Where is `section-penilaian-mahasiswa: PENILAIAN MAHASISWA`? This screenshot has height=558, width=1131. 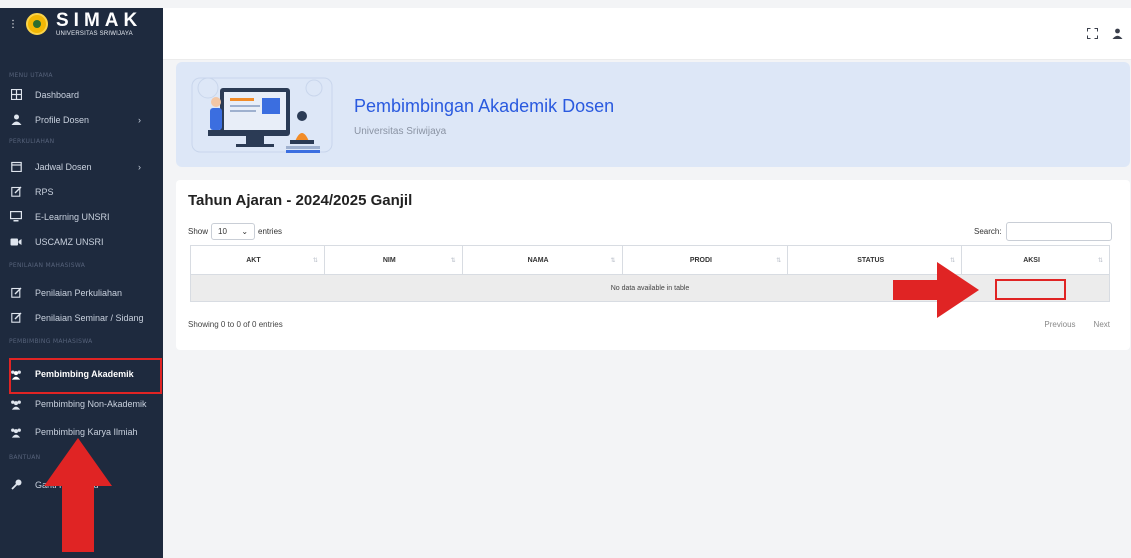 section-penilaian-mahasiswa: PENILAIAN MAHASISWA is located at coordinates (47, 265).